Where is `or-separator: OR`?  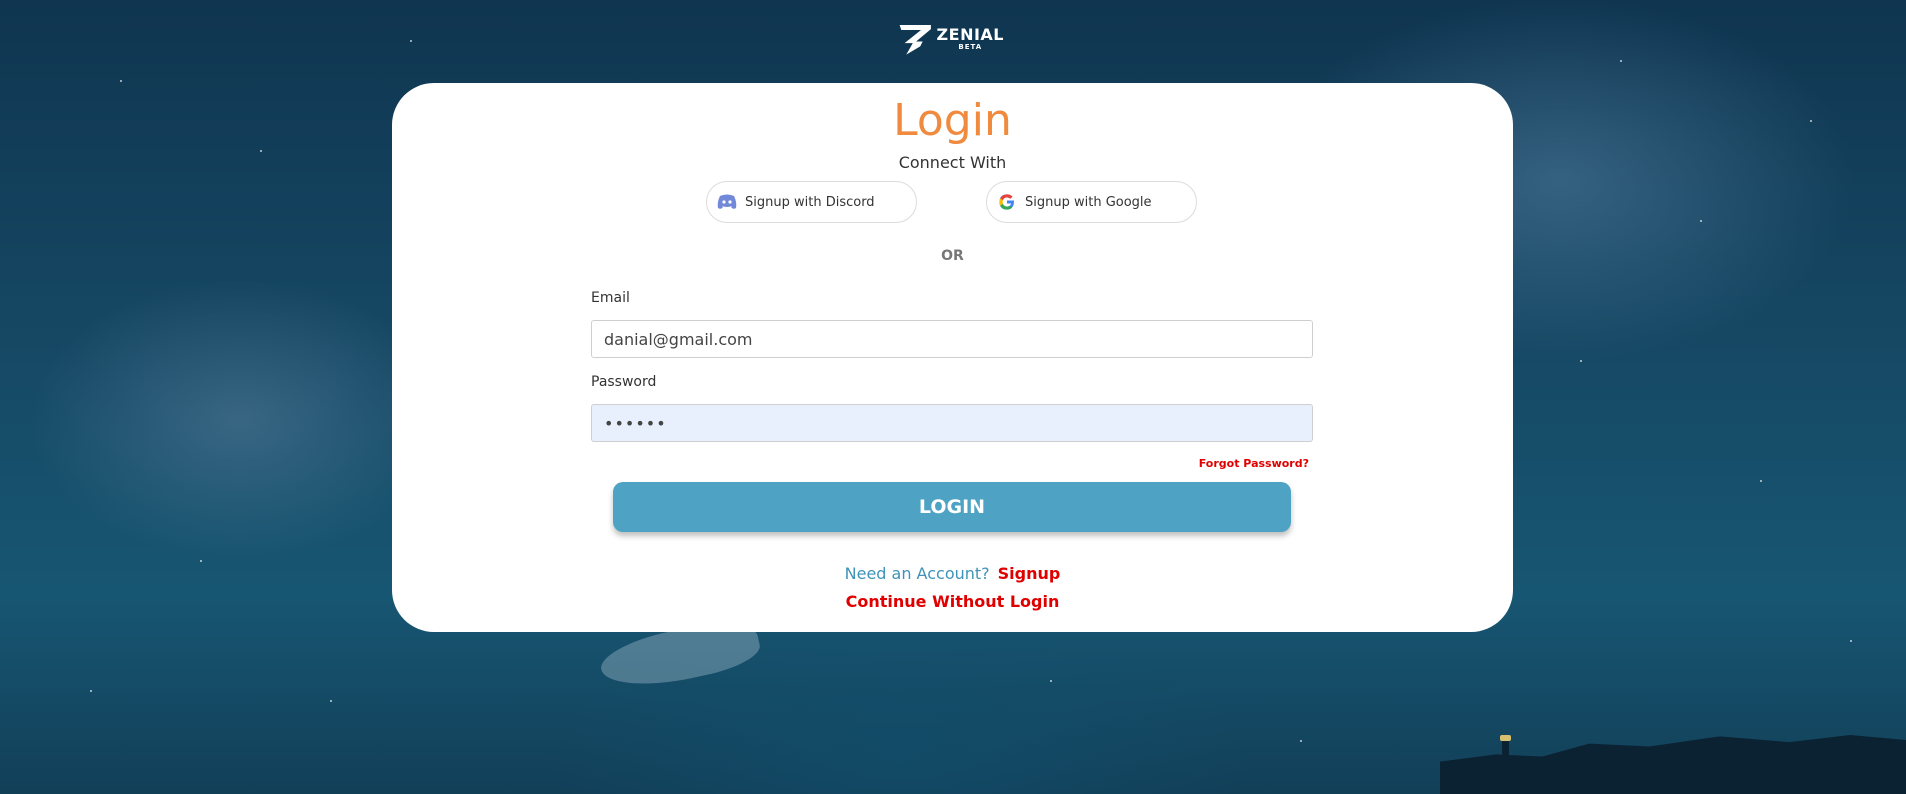
or-separator: OR is located at coordinates (952, 256).